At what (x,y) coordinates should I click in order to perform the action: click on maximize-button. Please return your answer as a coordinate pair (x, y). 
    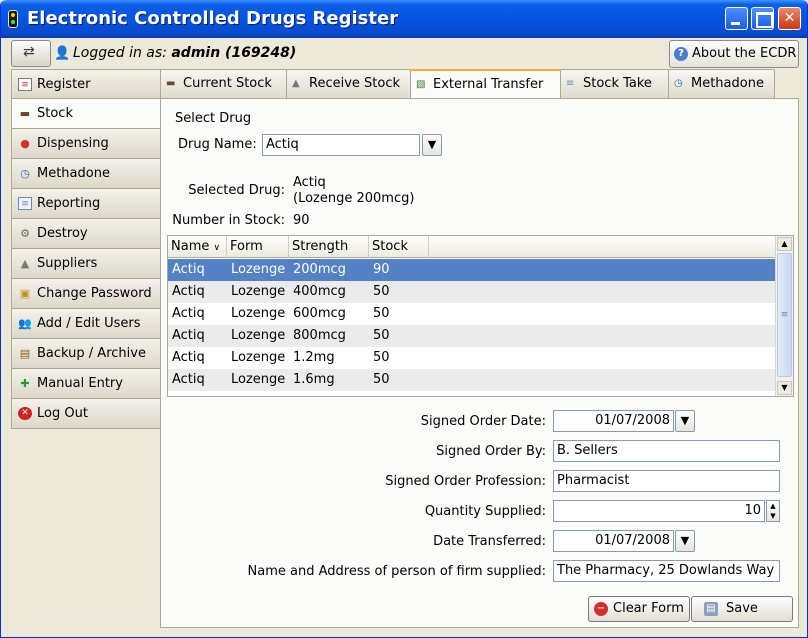
    Looking at the image, I should click on (762, 18).